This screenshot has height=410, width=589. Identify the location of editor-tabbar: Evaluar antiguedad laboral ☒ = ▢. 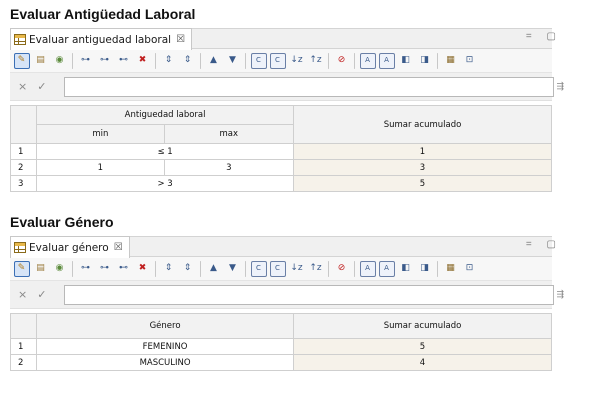
(283, 39).